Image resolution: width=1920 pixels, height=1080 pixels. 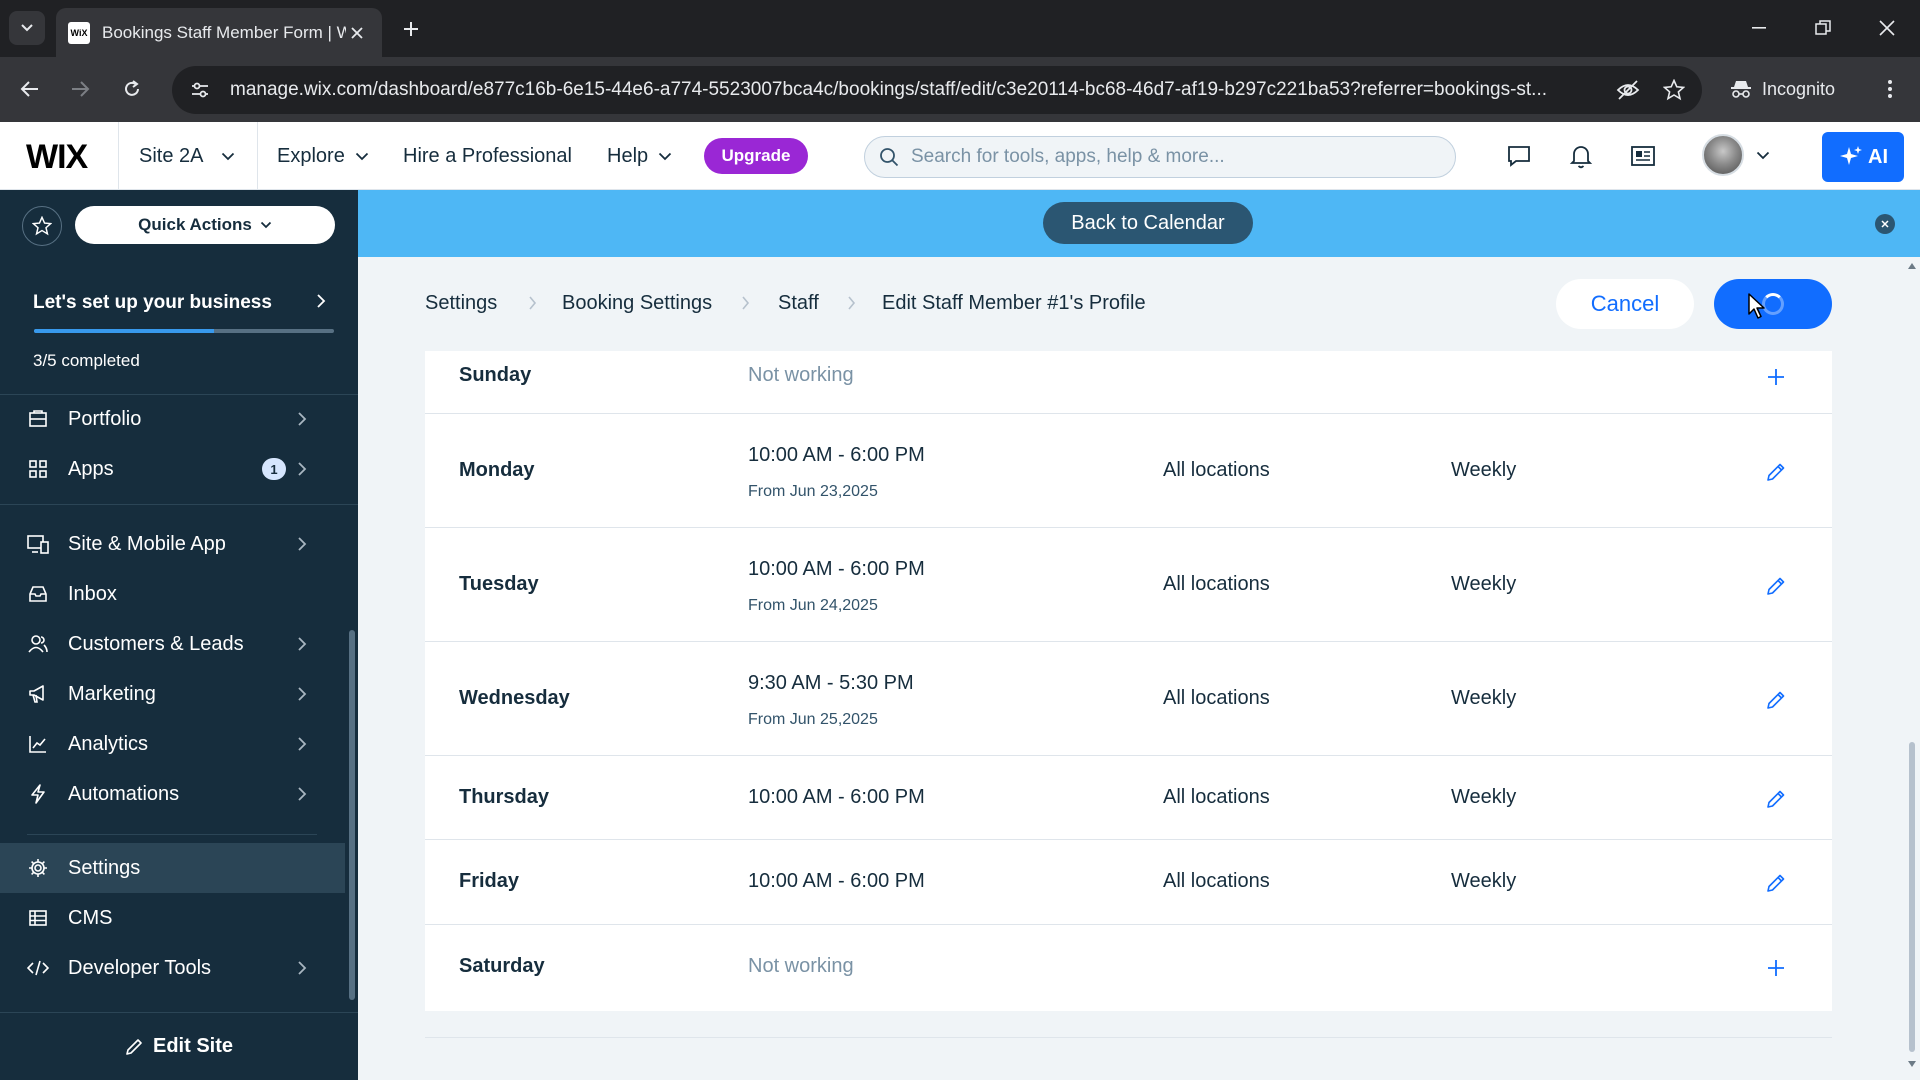 I want to click on edit-site-button: Edit Site, so click(x=179, y=1046).